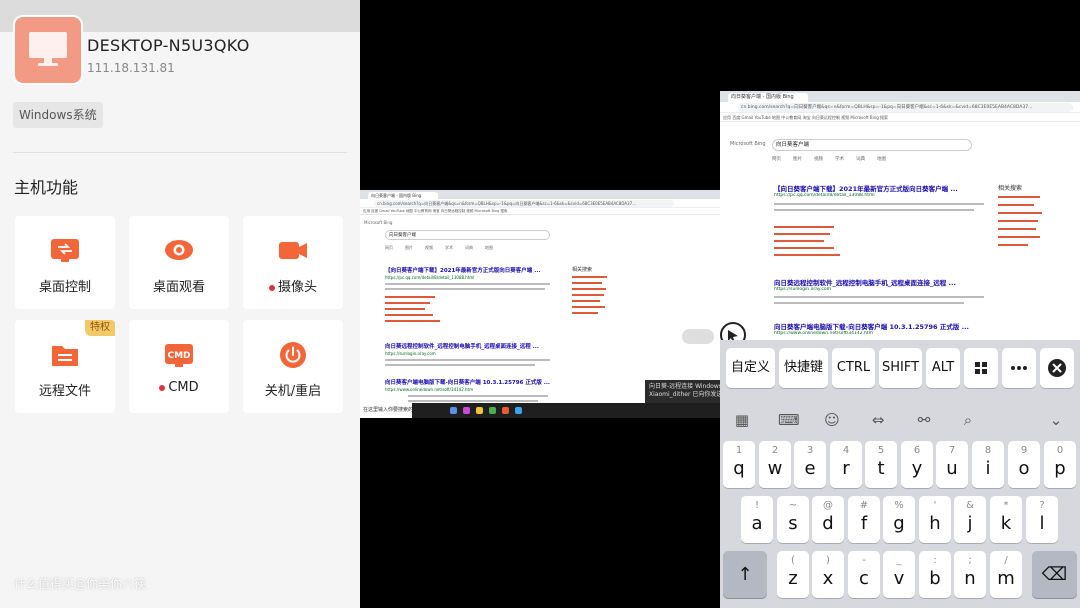  I want to click on win-key, so click(981, 368).